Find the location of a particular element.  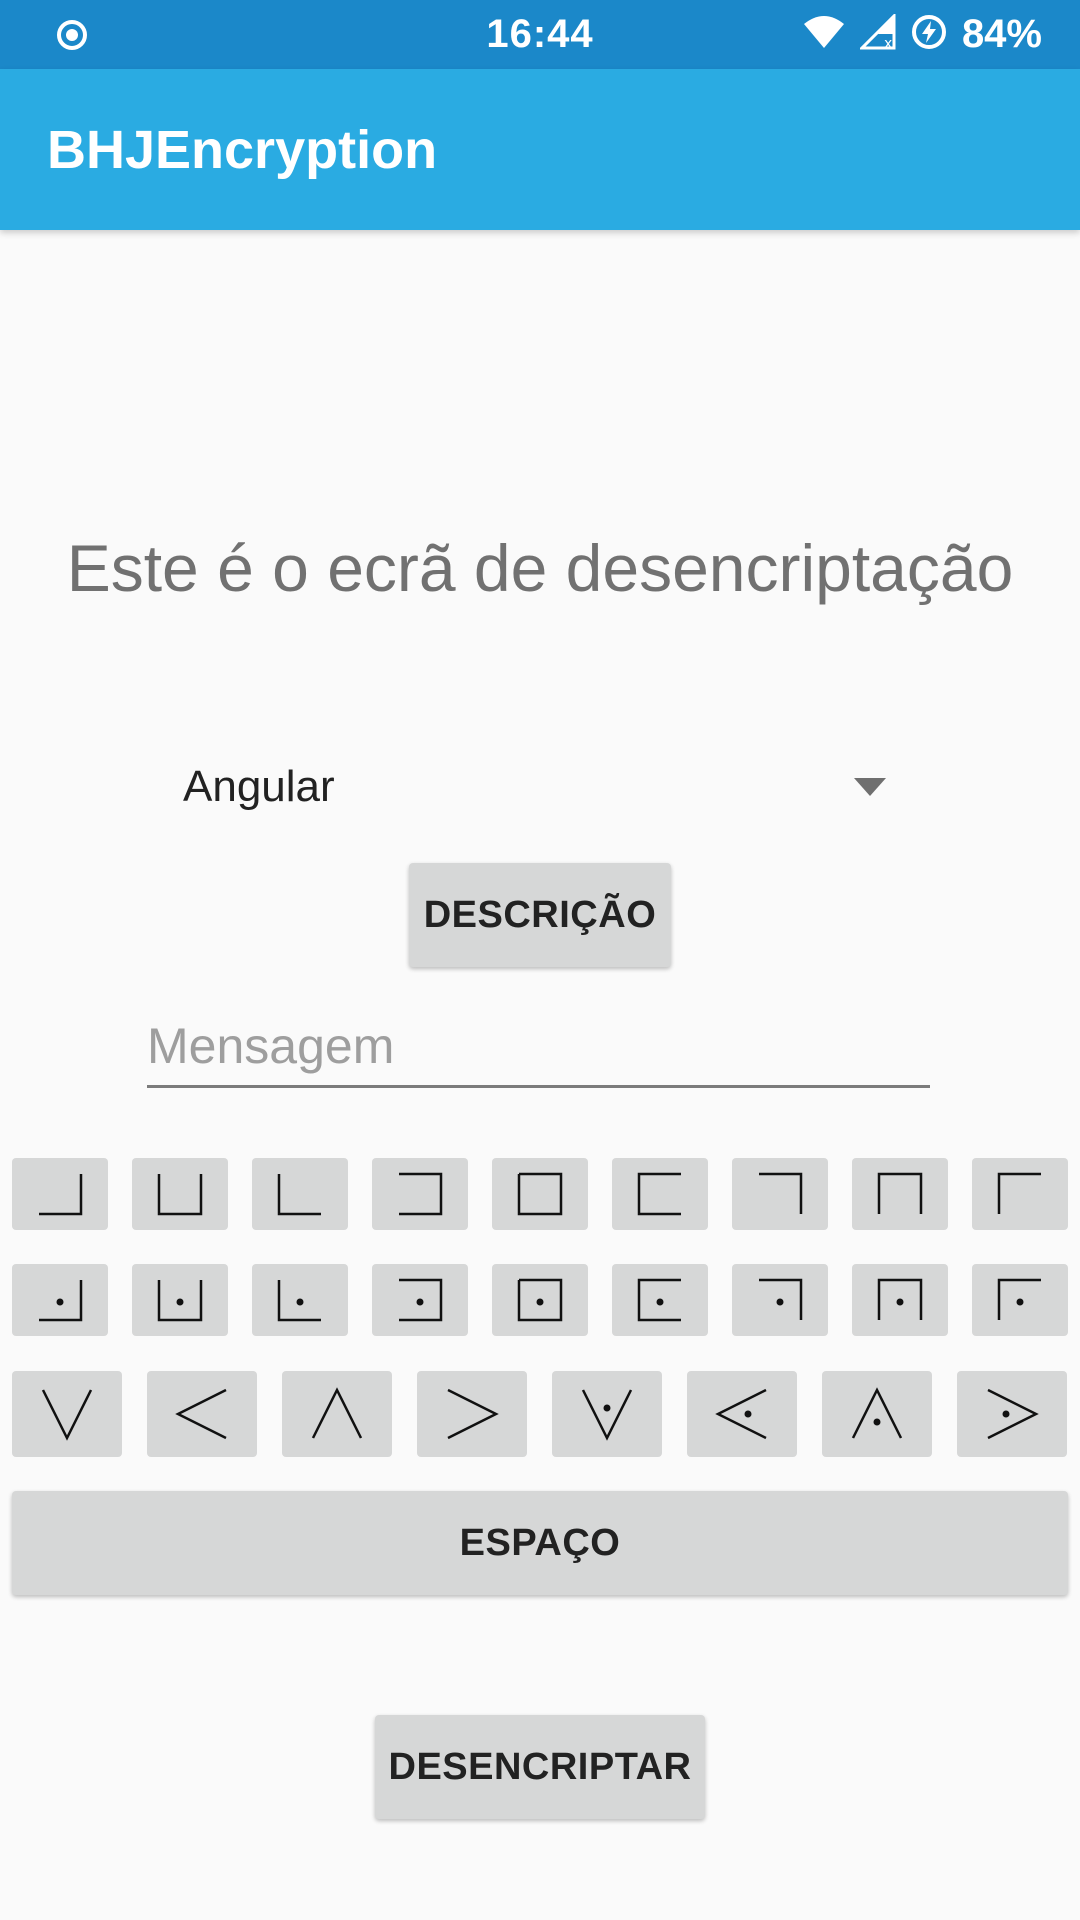

symbol-key-grid-top-right-dot is located at coordinates (780, 1300).